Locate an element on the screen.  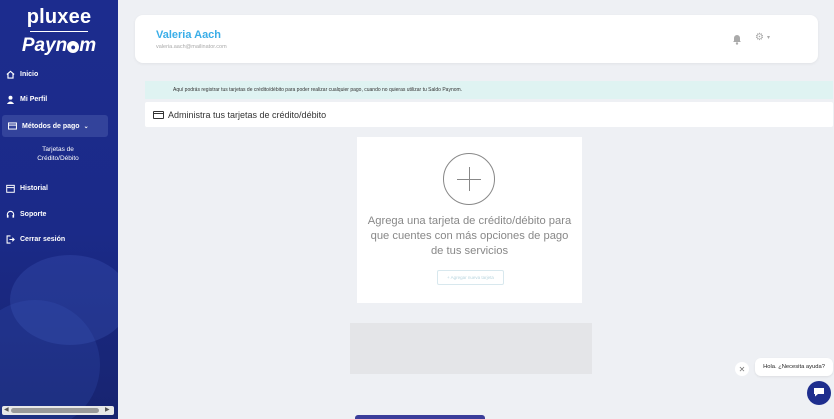
sidebar-item-metodos-de-pago: Métodos de pago ⌄ is located at coordinates (55, 126).